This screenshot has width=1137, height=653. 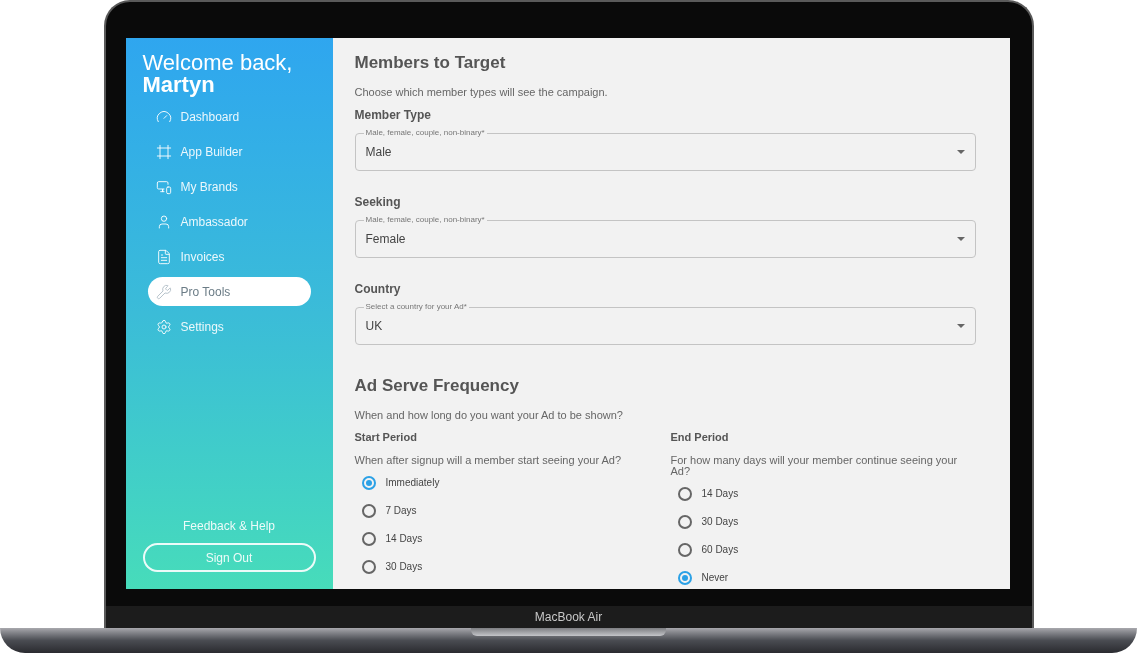 What do you see at coordinates (229, 151) in the screenshot?
I see `nav-item: App Builder` at bounding box center [229, 151].